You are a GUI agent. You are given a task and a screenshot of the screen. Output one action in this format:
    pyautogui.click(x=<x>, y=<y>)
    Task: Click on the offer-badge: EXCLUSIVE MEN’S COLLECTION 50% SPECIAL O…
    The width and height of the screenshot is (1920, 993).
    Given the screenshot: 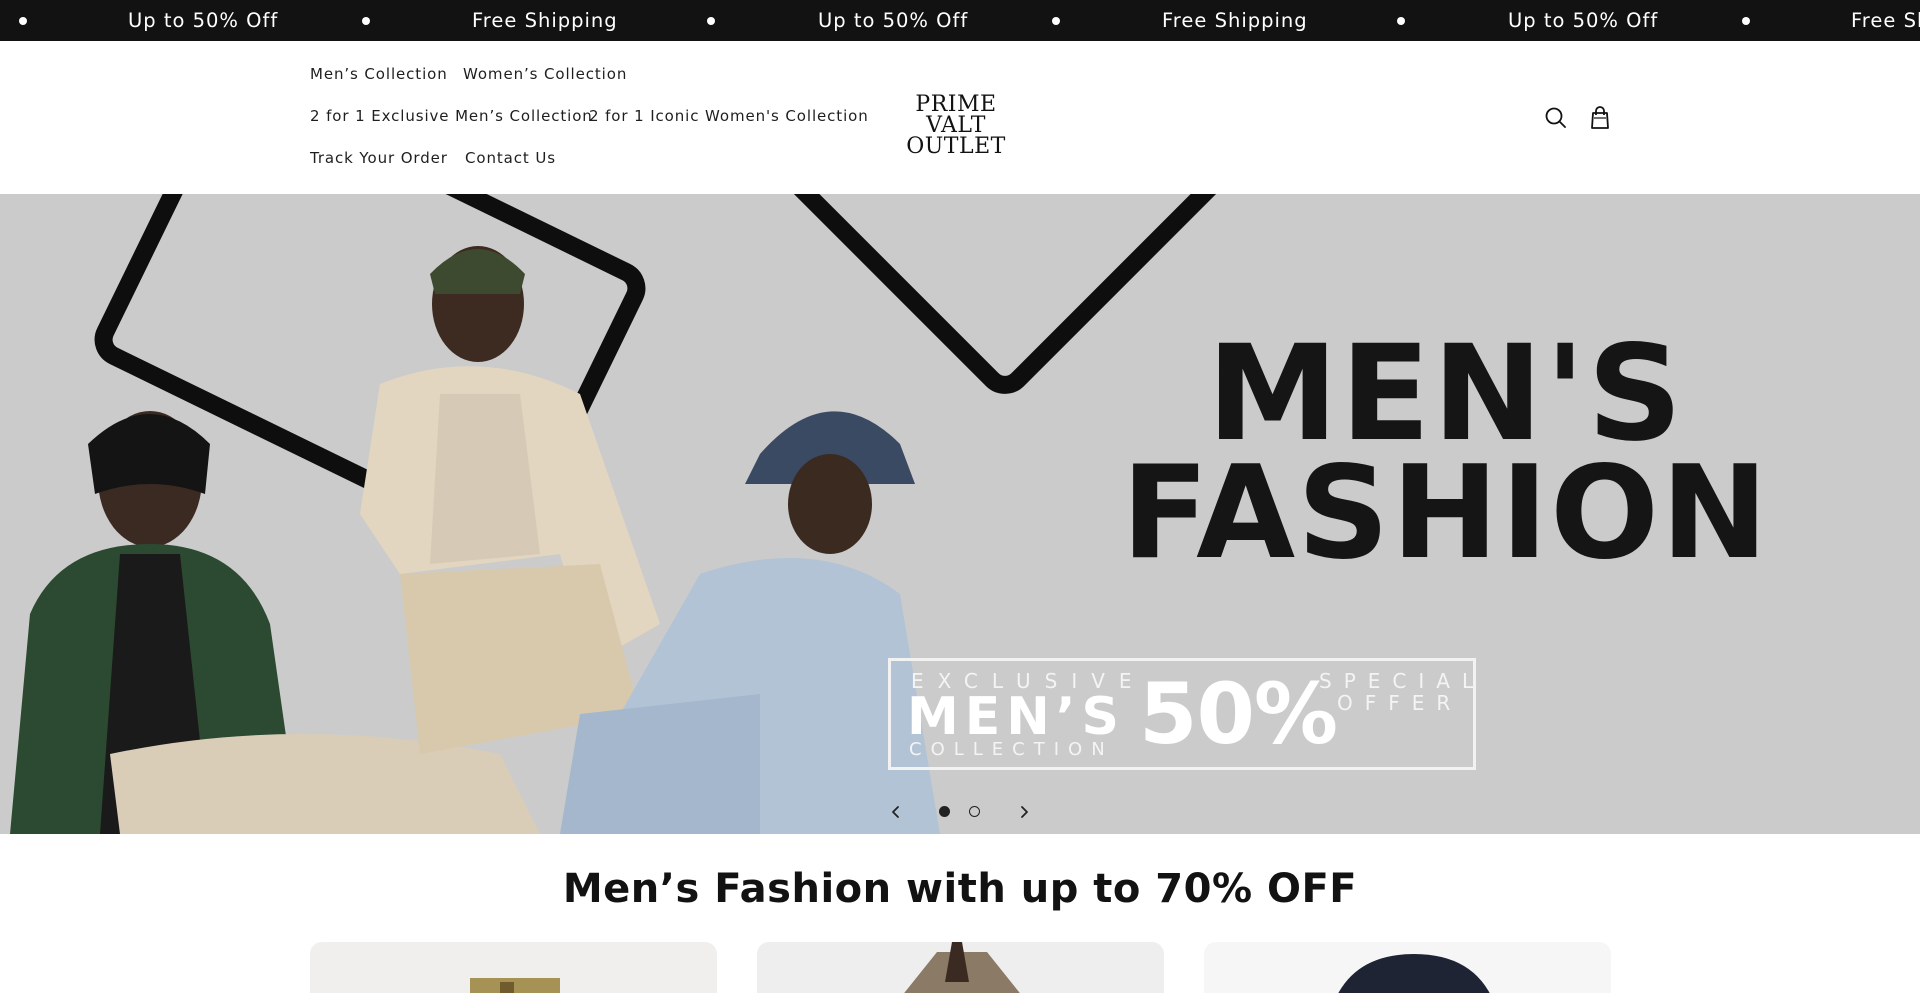 What is the action you would take?
    pyautogui.click(x=1182, y=714)
    